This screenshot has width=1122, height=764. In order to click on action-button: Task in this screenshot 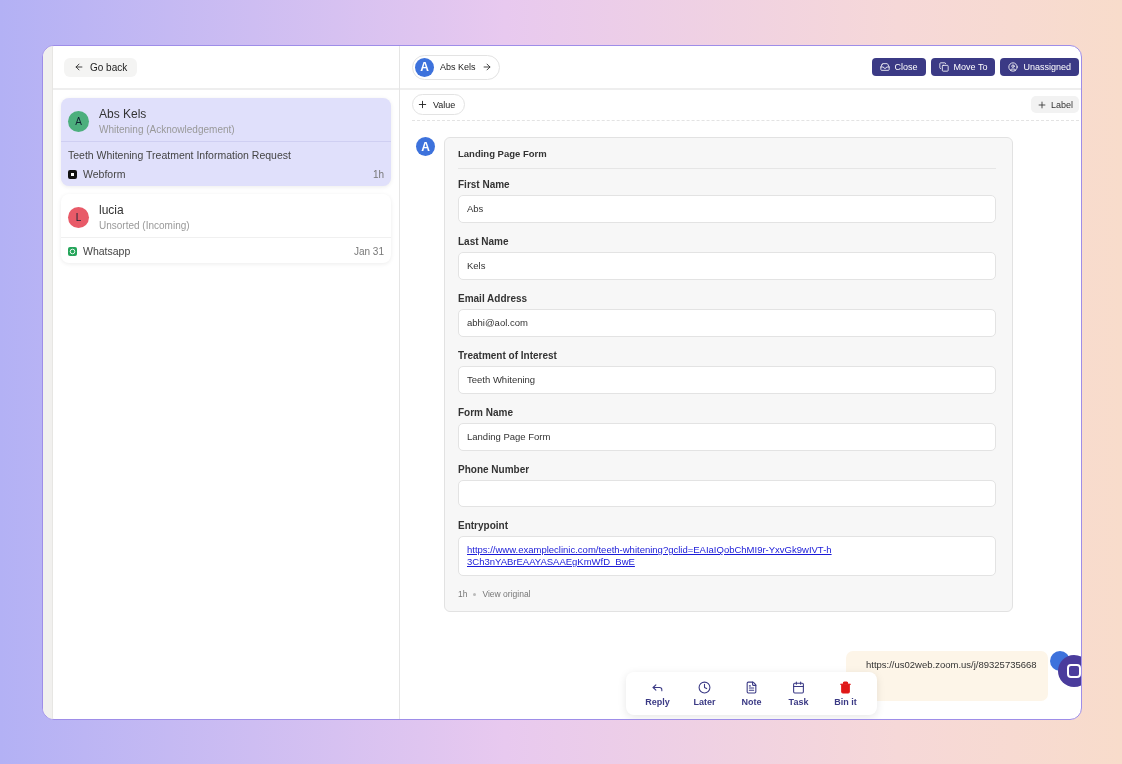, I will do `click(798, 694)`.